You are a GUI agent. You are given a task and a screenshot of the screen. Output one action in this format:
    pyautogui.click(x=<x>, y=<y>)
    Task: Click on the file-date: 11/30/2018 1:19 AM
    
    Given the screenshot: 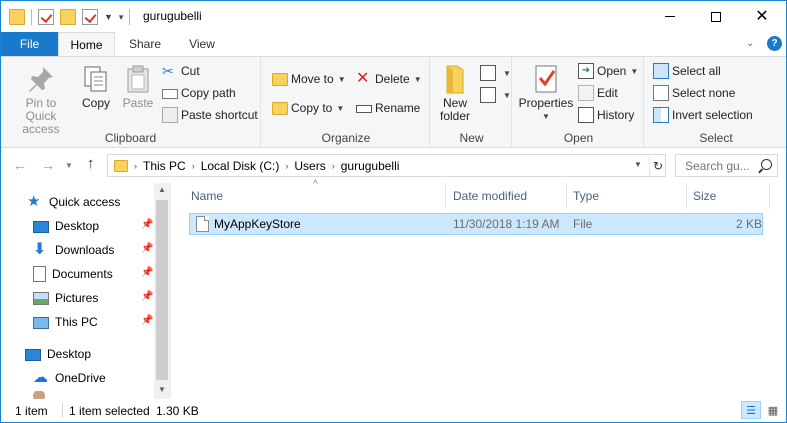 What is the action you would take?
    pyautogui.click(x=506, y=224)
    